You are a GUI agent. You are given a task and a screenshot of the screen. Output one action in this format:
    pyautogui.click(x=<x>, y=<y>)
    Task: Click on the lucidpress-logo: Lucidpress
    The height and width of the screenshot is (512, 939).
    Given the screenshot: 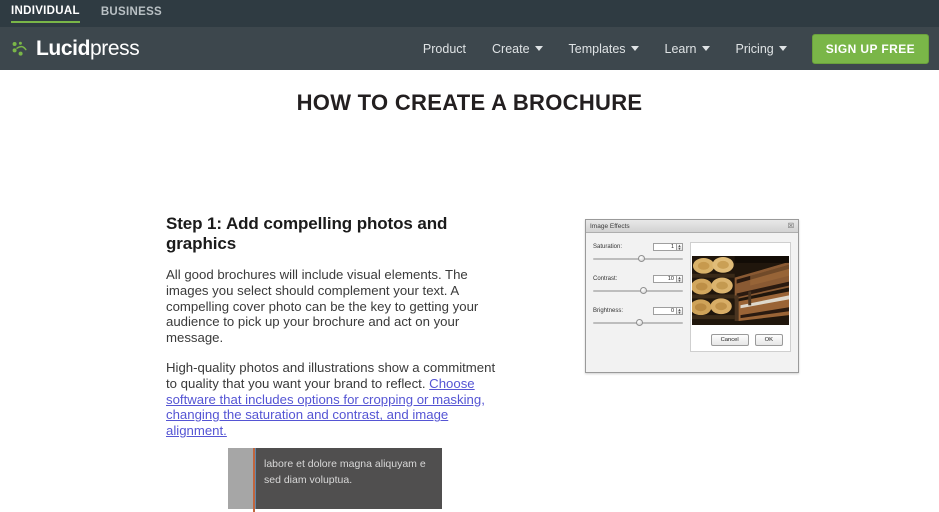 What is the action you would take?
    pyautogui.click(x=76, y=48)
    